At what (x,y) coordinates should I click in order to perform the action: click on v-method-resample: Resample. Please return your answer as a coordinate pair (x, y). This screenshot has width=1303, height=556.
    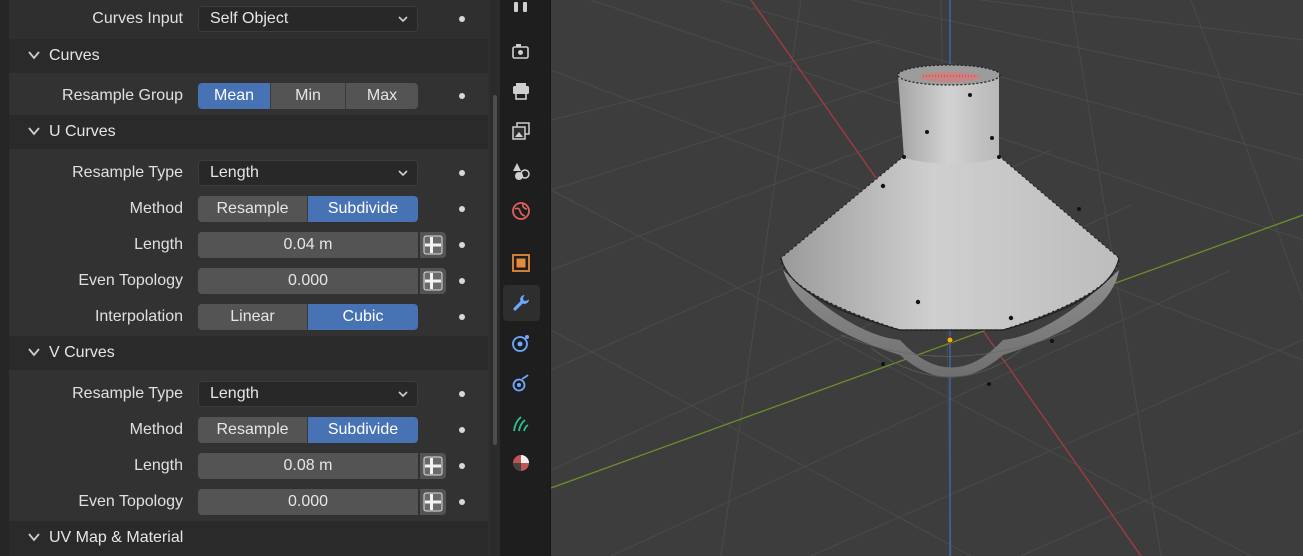
    Looking at the image, I should click on (253, 430).